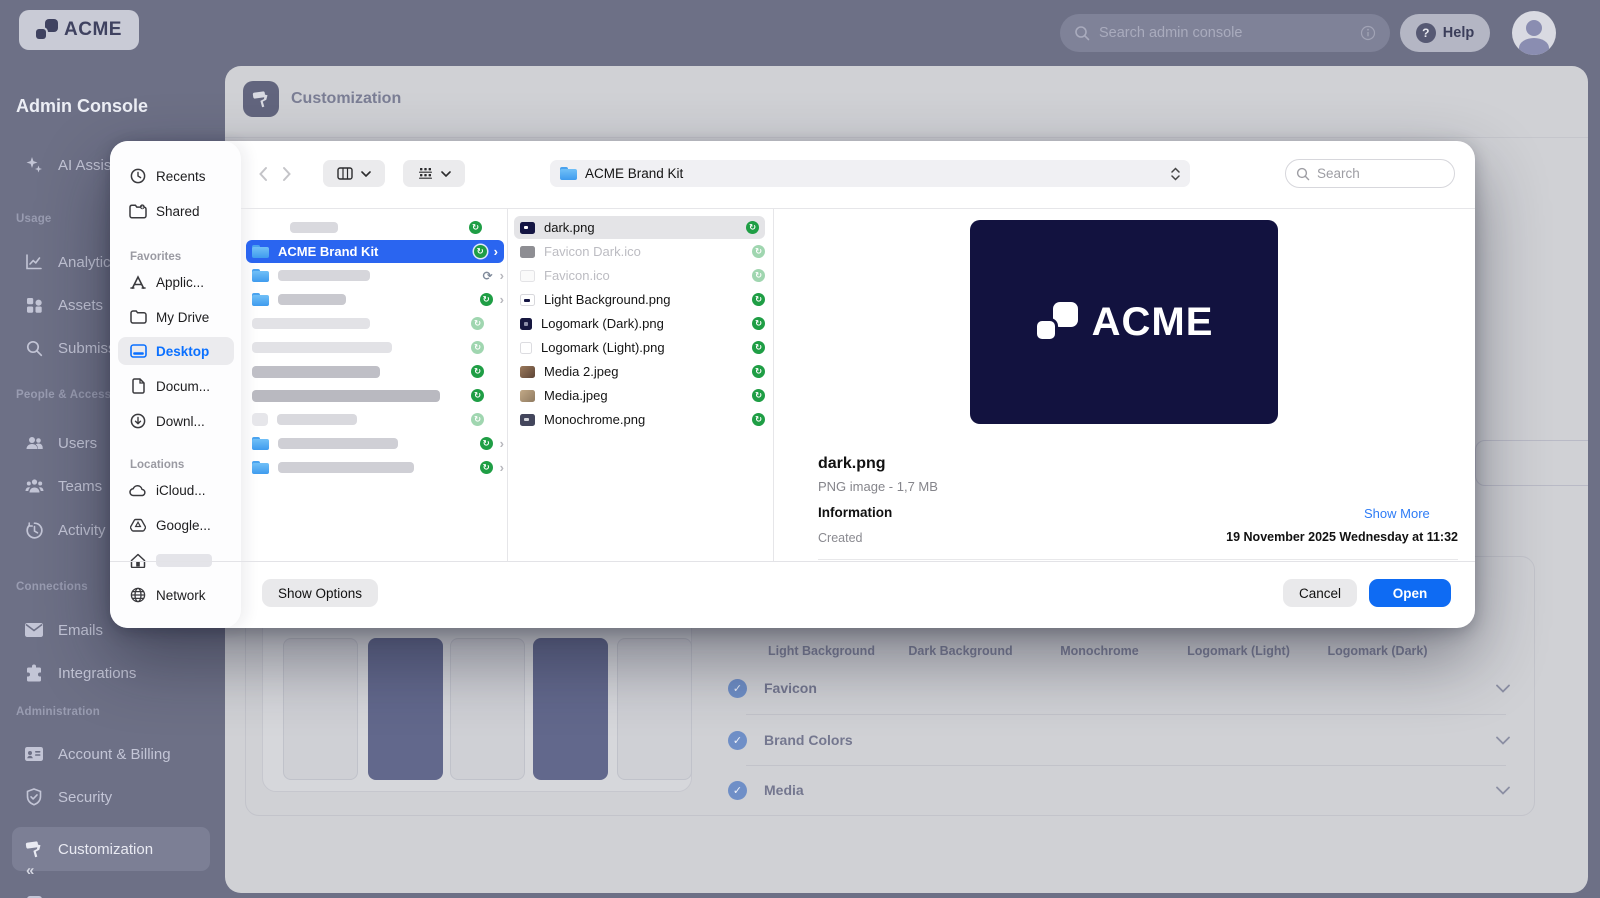  I want to click on accordion-divider, so click(1126, 714).